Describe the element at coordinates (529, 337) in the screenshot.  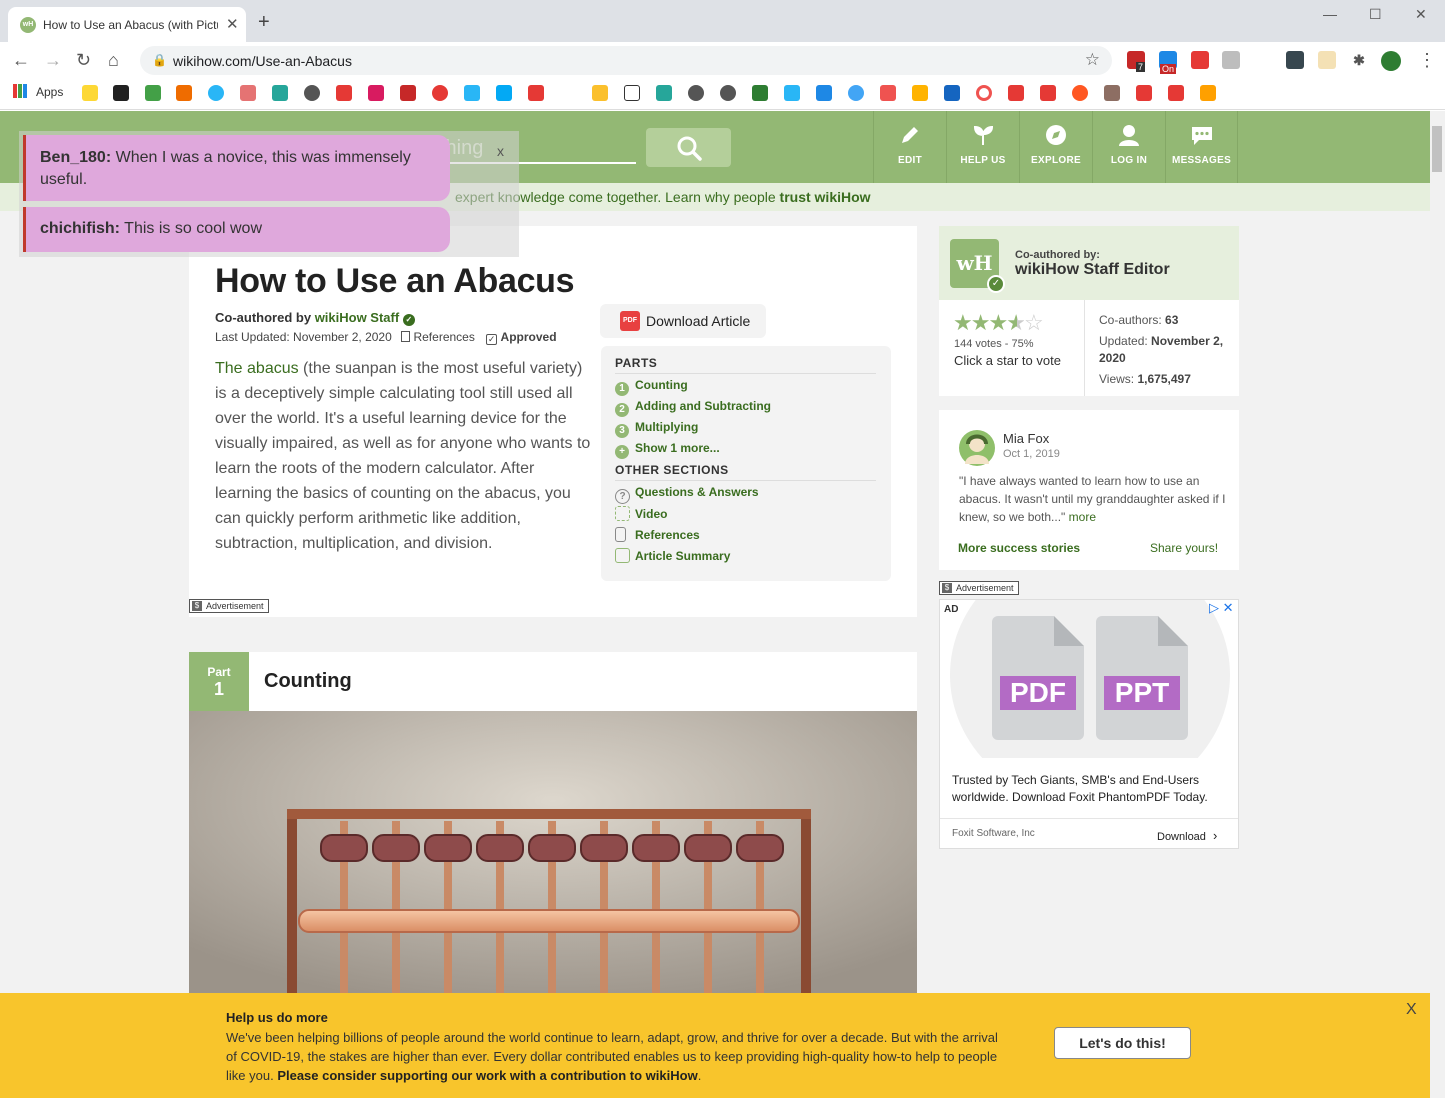
I see `approved-badge: Approved` at that location.